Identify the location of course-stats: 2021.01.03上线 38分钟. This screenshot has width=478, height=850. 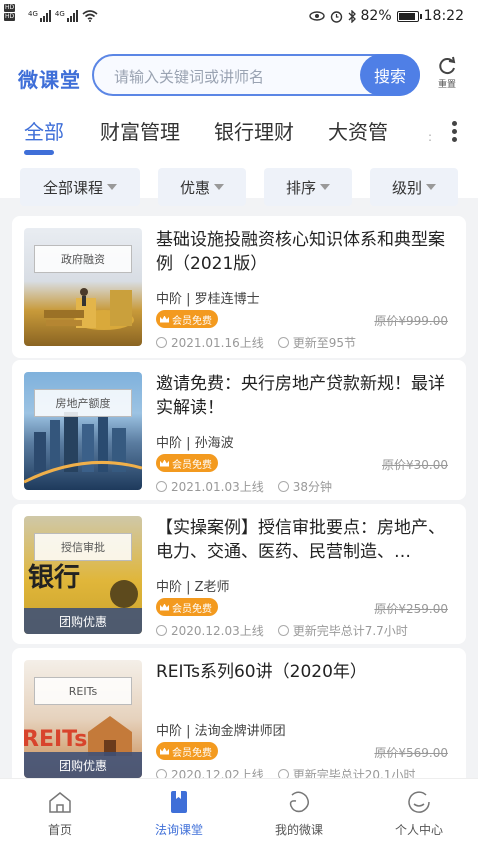
(244, 486).